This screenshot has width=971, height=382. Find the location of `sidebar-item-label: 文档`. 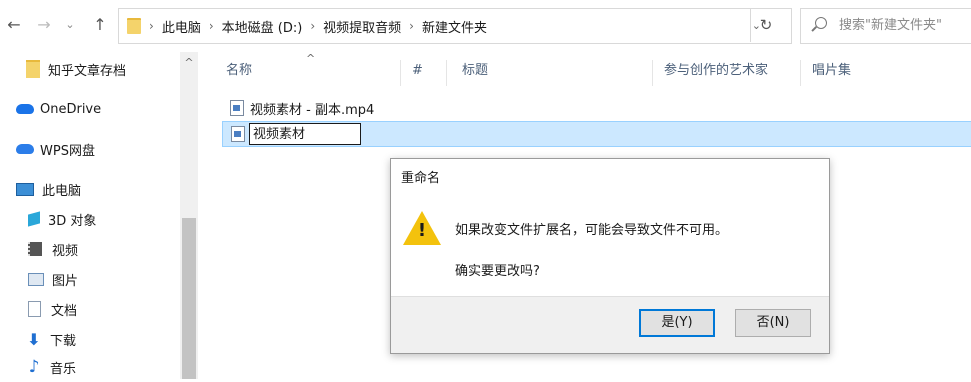

sidebar-item-label: 文档 is located at coordinates (64, 311).